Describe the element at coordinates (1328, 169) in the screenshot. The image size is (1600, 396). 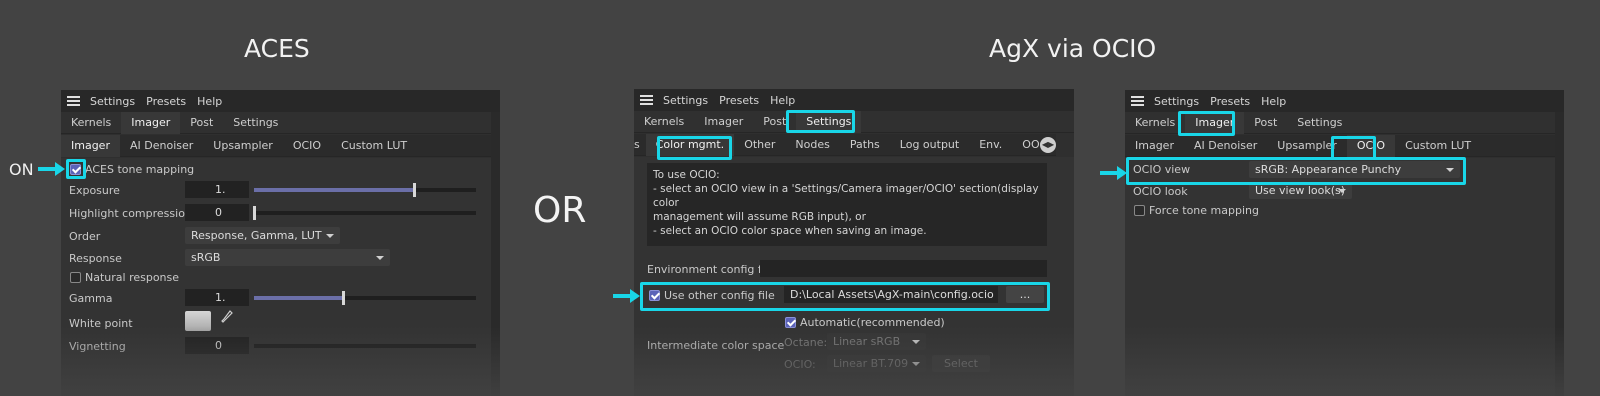
I see `ocio-view-value: sRGB: Appearance Punchy` at that location.